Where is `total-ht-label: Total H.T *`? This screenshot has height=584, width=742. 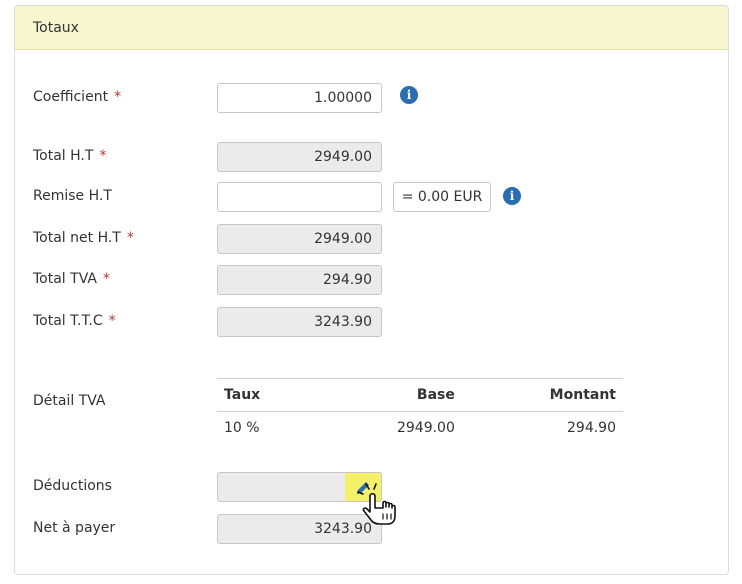 total-ht-label: Total H.T * is located at coordinates (70, 156).